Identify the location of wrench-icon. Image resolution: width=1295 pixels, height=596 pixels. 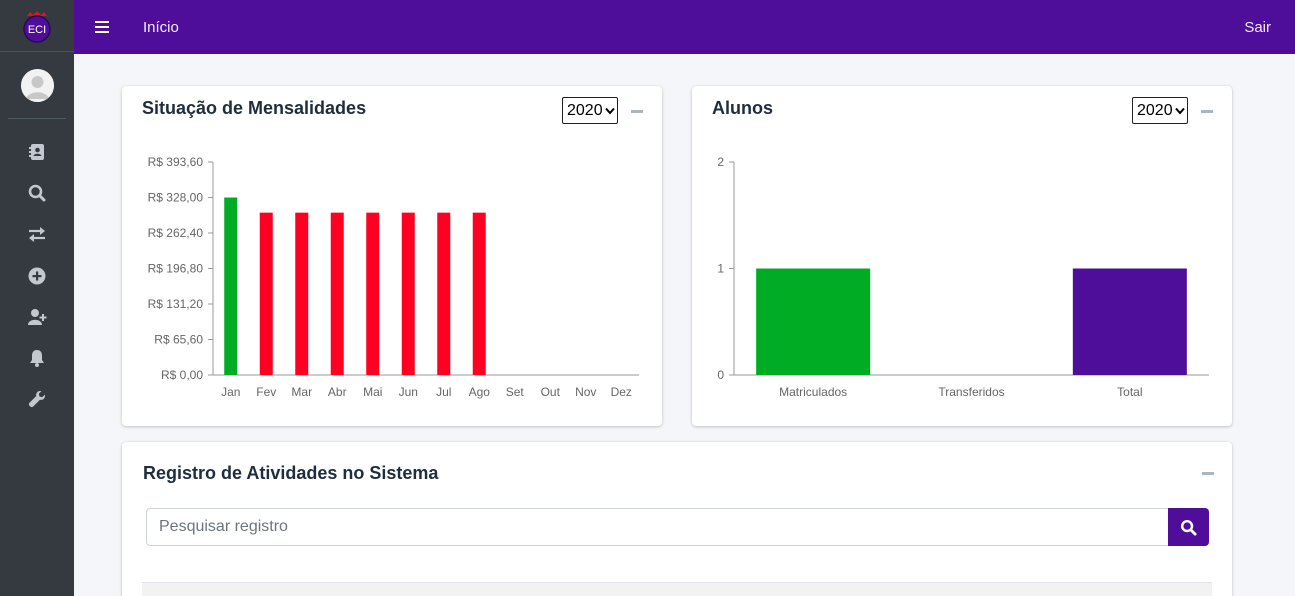
(36, 399).